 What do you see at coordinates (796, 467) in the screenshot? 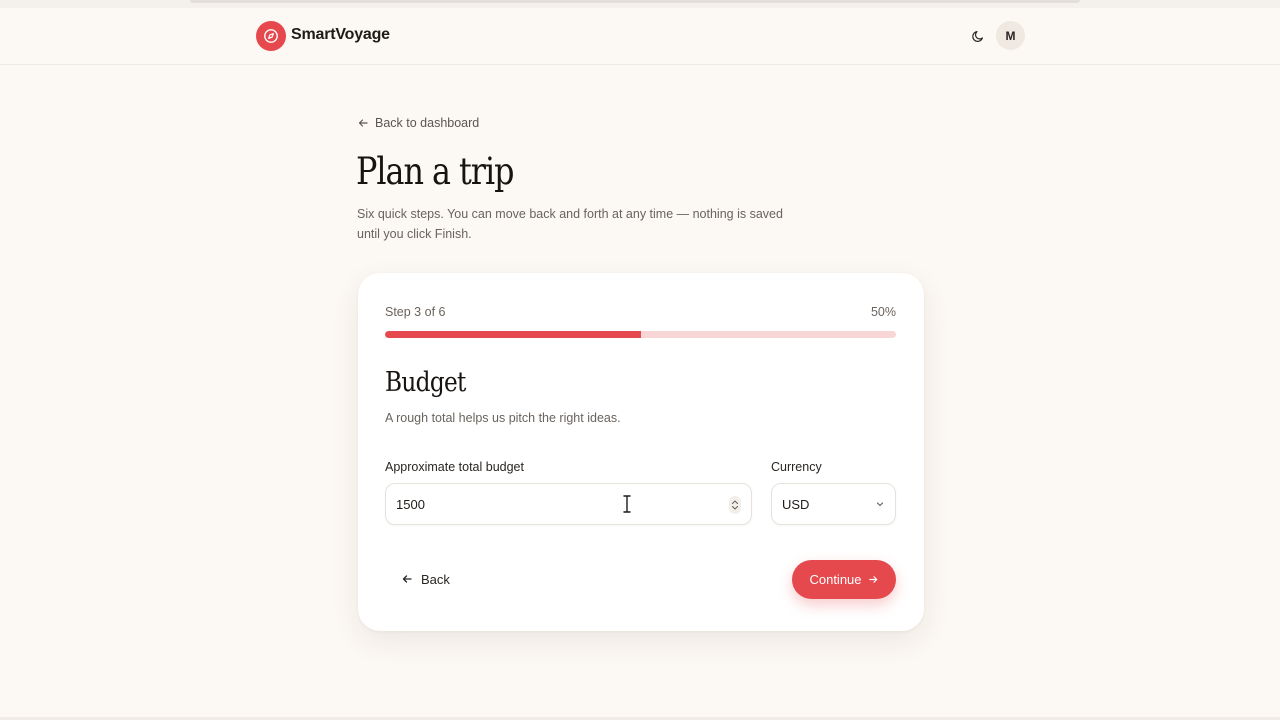
I see `currency-label: Currency` at bounding box center [796, 467].